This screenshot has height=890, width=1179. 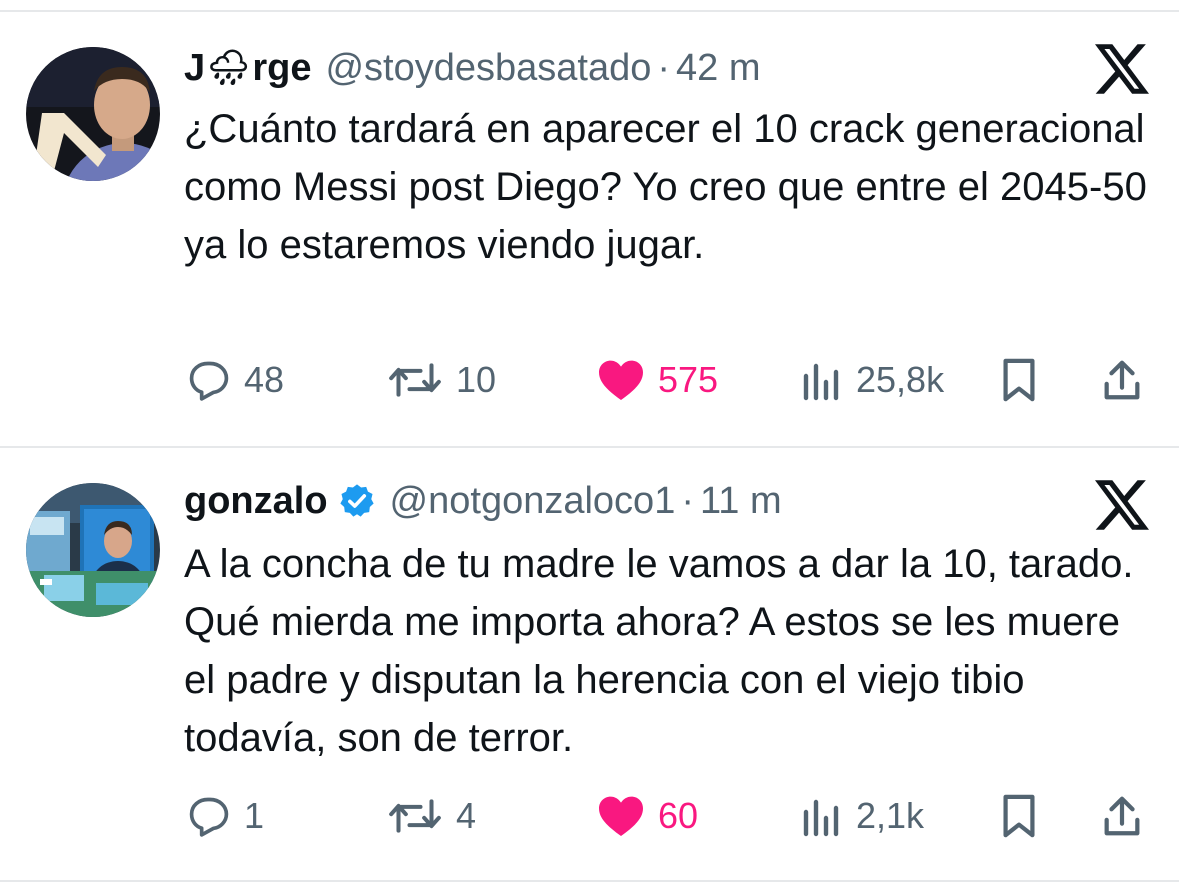 I want to click on tweet-header: gonzalo @notgonzaloco1 · 11 m, so click(x=483, y=501).